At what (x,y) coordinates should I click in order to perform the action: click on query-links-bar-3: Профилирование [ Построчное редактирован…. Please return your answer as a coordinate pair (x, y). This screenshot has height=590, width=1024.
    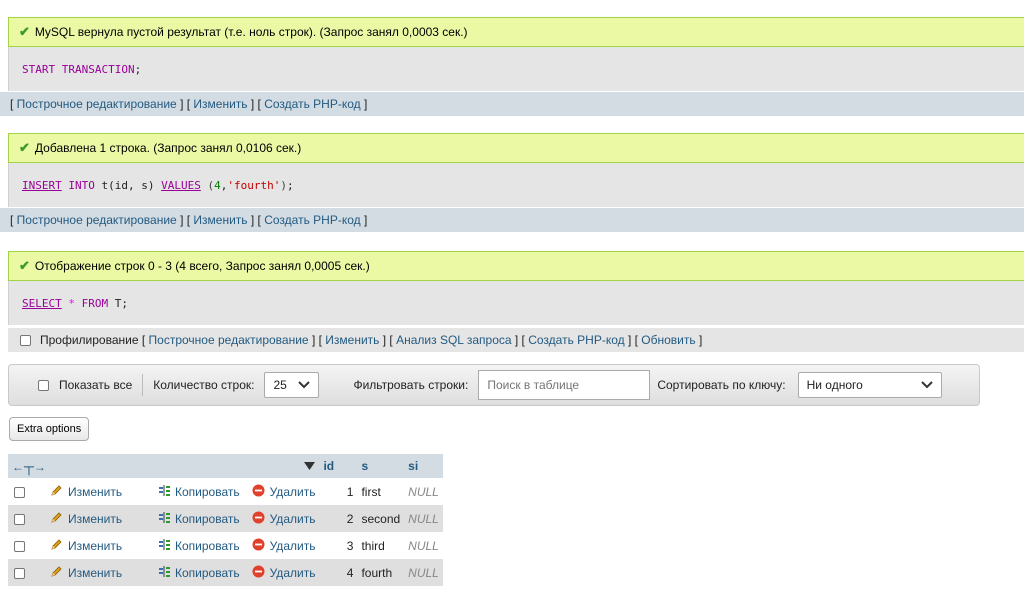
    Looking at the image, I should click on (516, 340).